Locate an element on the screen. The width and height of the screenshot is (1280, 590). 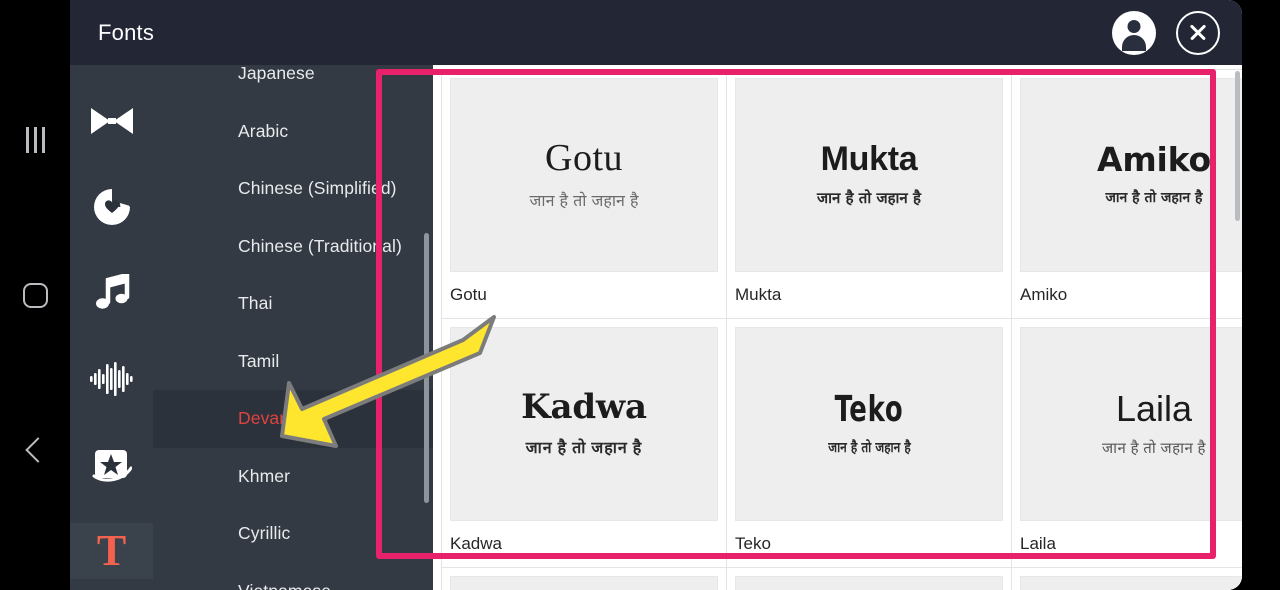
font-card-label: Mukta is located at coordinates (758, 294).